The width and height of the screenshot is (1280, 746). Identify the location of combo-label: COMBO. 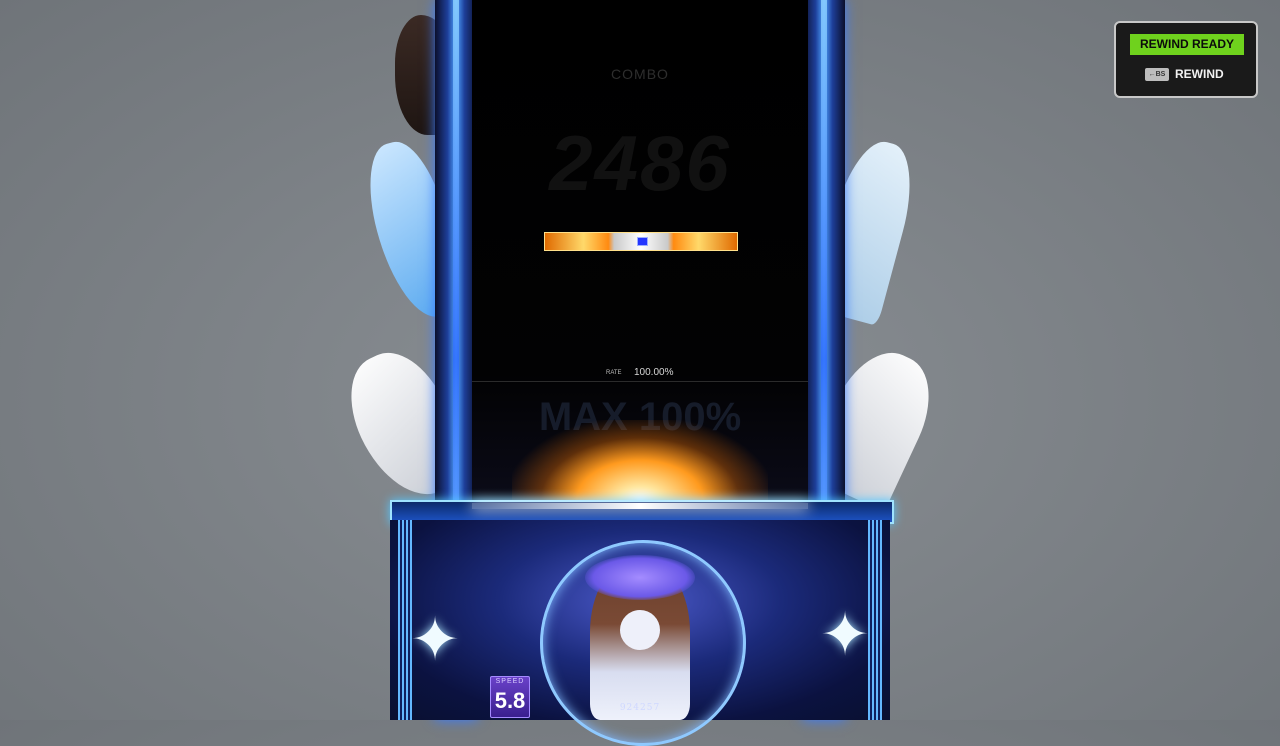
(640, 74).